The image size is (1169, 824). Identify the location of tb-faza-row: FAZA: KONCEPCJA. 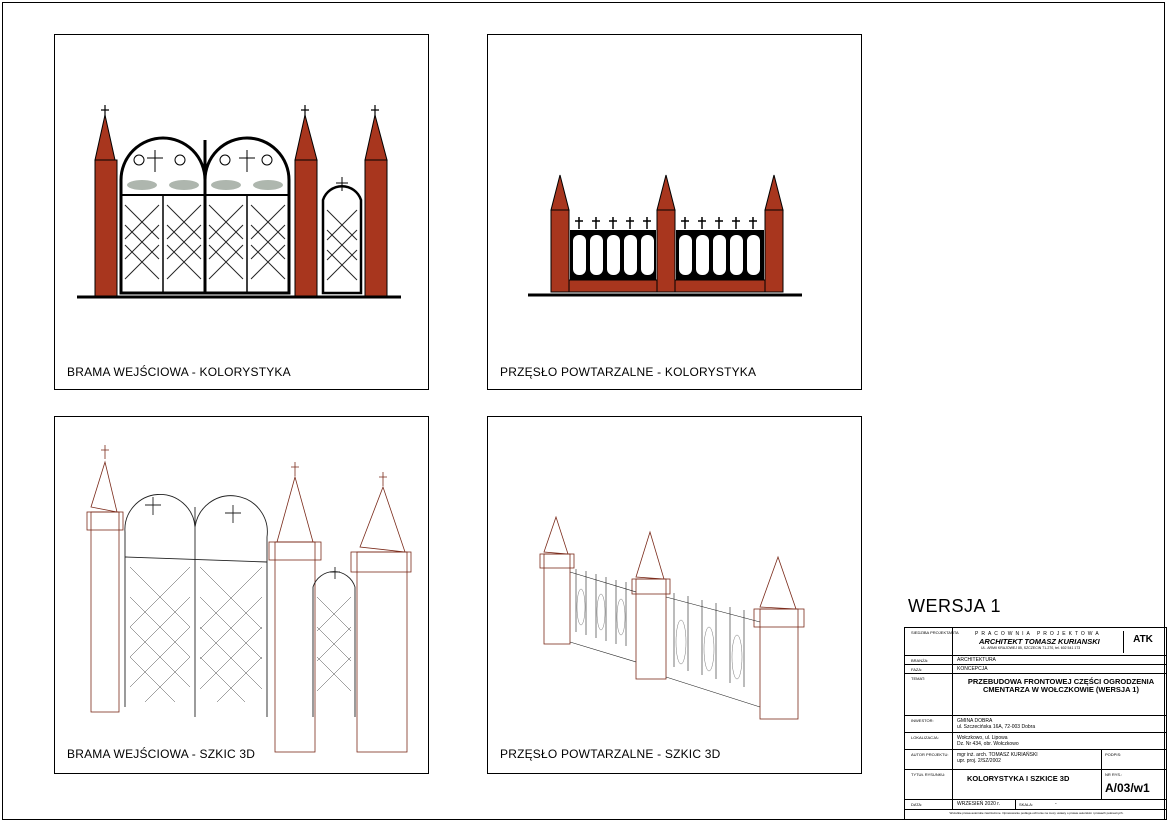
(1035, 669).